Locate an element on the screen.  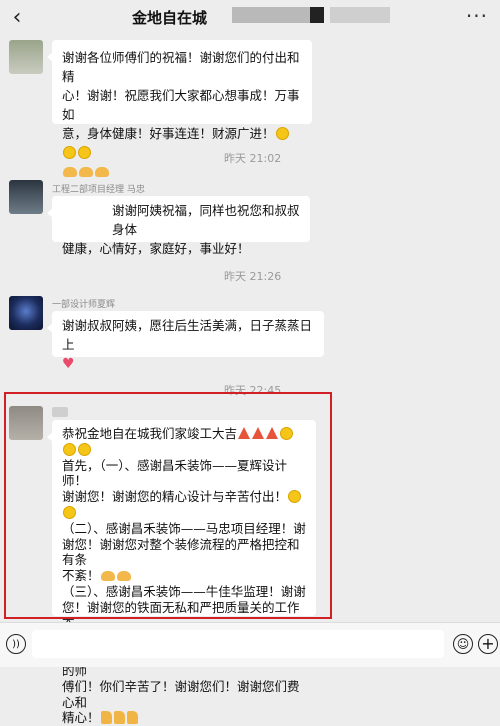
message-line: 精心！ is located at coordinates (184, 718).